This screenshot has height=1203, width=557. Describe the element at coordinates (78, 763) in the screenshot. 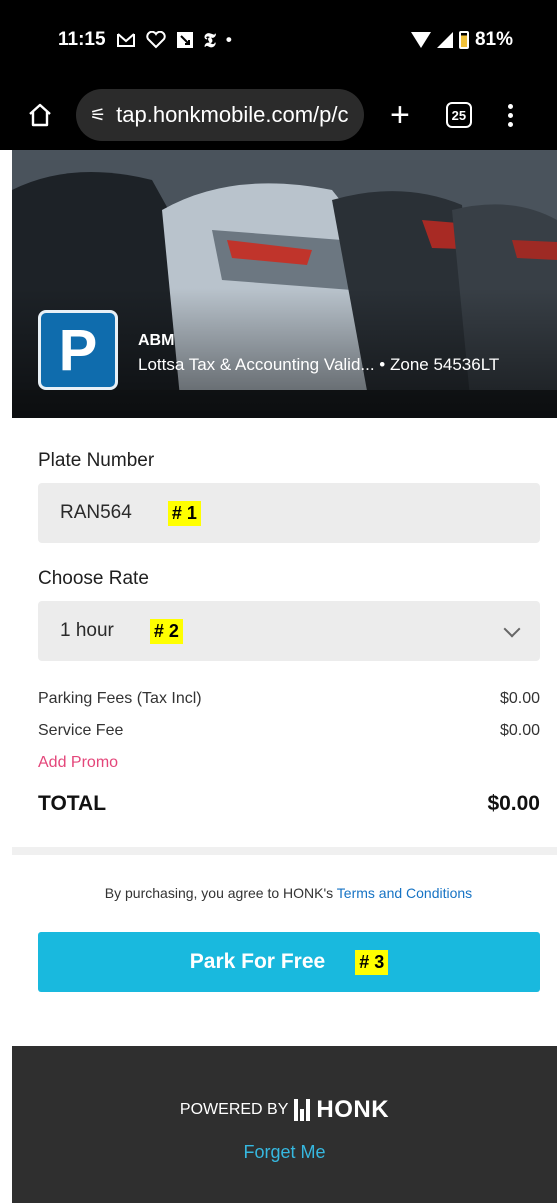

I see `add-promo-link: Add Promo` at that location.